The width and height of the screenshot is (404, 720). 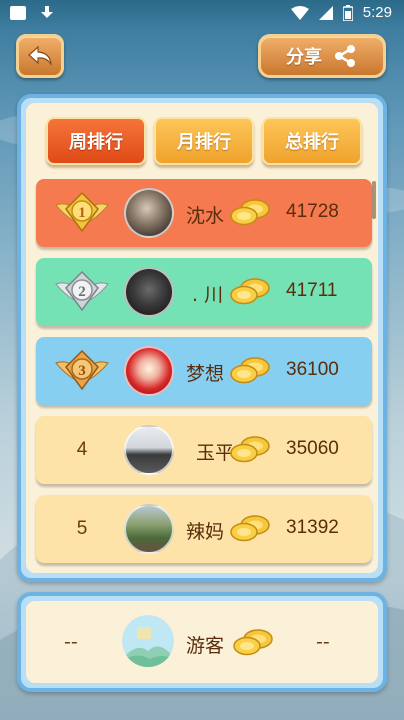 What do you see at coordinates (96, 141) in the screenshot?
I see `tab-weekly: 周排行` at bounding box center [96, 141].